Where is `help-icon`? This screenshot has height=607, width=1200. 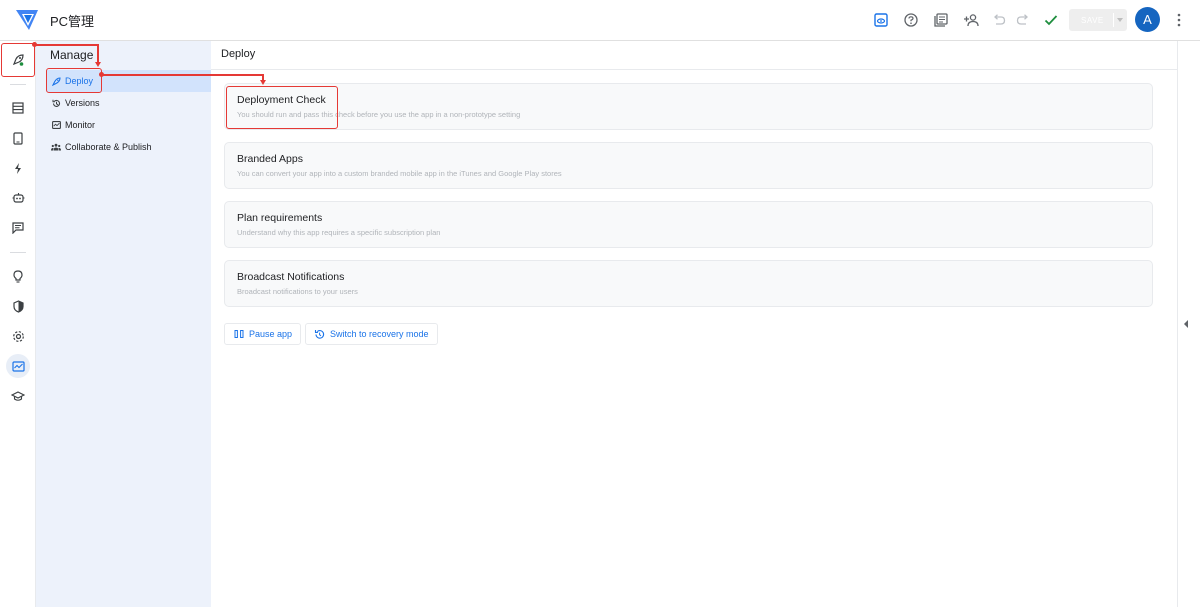 help-icon is located at coordinates (911, 20).